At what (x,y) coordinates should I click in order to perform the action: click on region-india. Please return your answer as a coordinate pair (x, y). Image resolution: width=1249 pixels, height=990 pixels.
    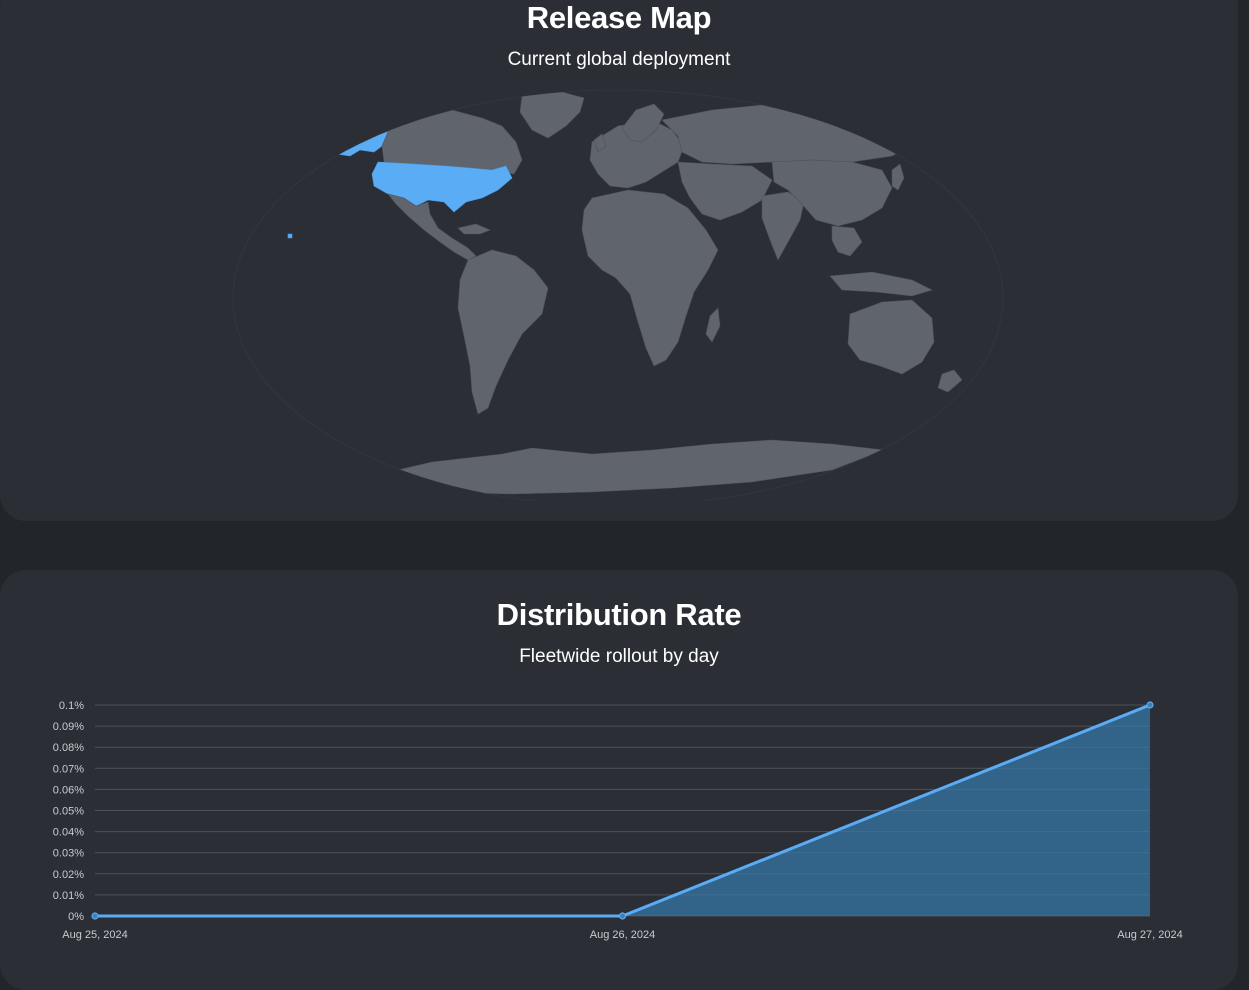
    Looking at the image, I should click on (783, 226).